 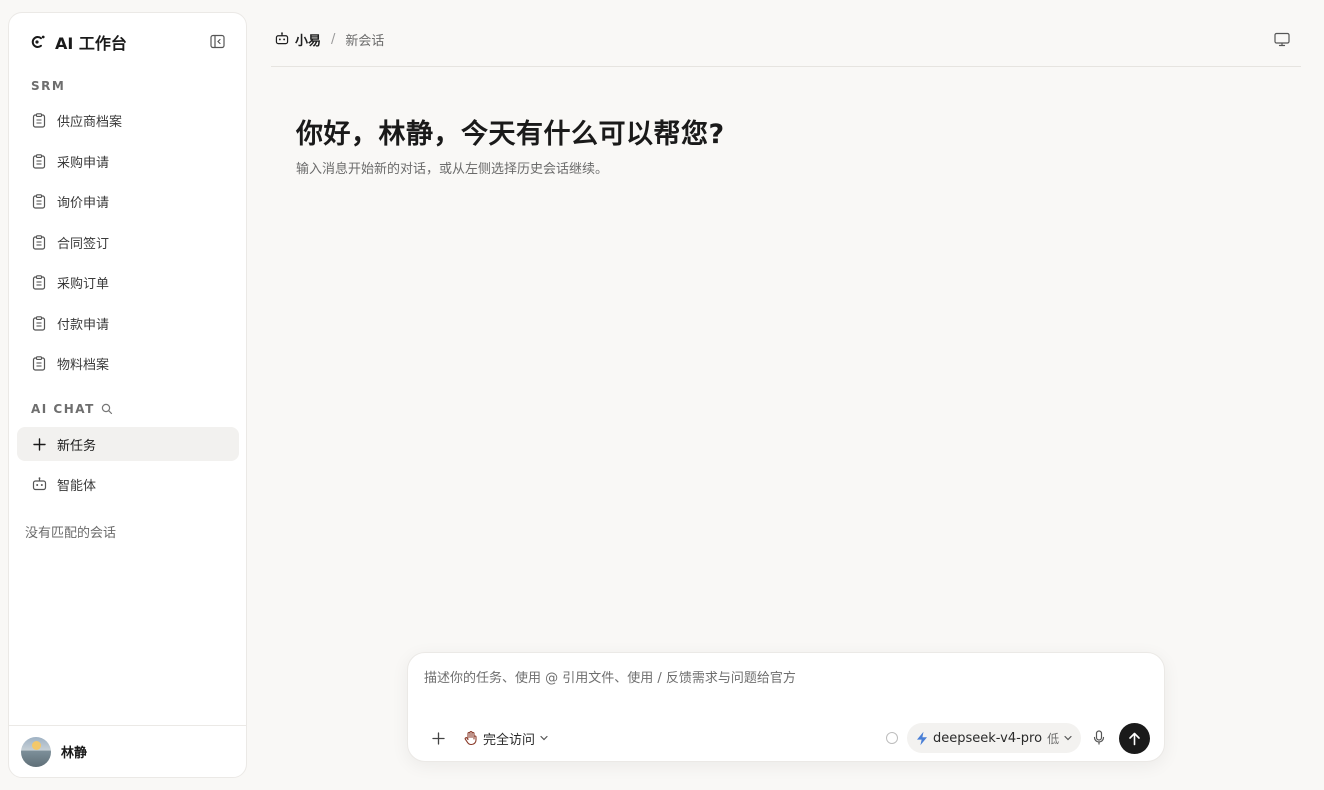 I want to click on sidebar-item-label: 合同签订, so click(x=83, y=244).